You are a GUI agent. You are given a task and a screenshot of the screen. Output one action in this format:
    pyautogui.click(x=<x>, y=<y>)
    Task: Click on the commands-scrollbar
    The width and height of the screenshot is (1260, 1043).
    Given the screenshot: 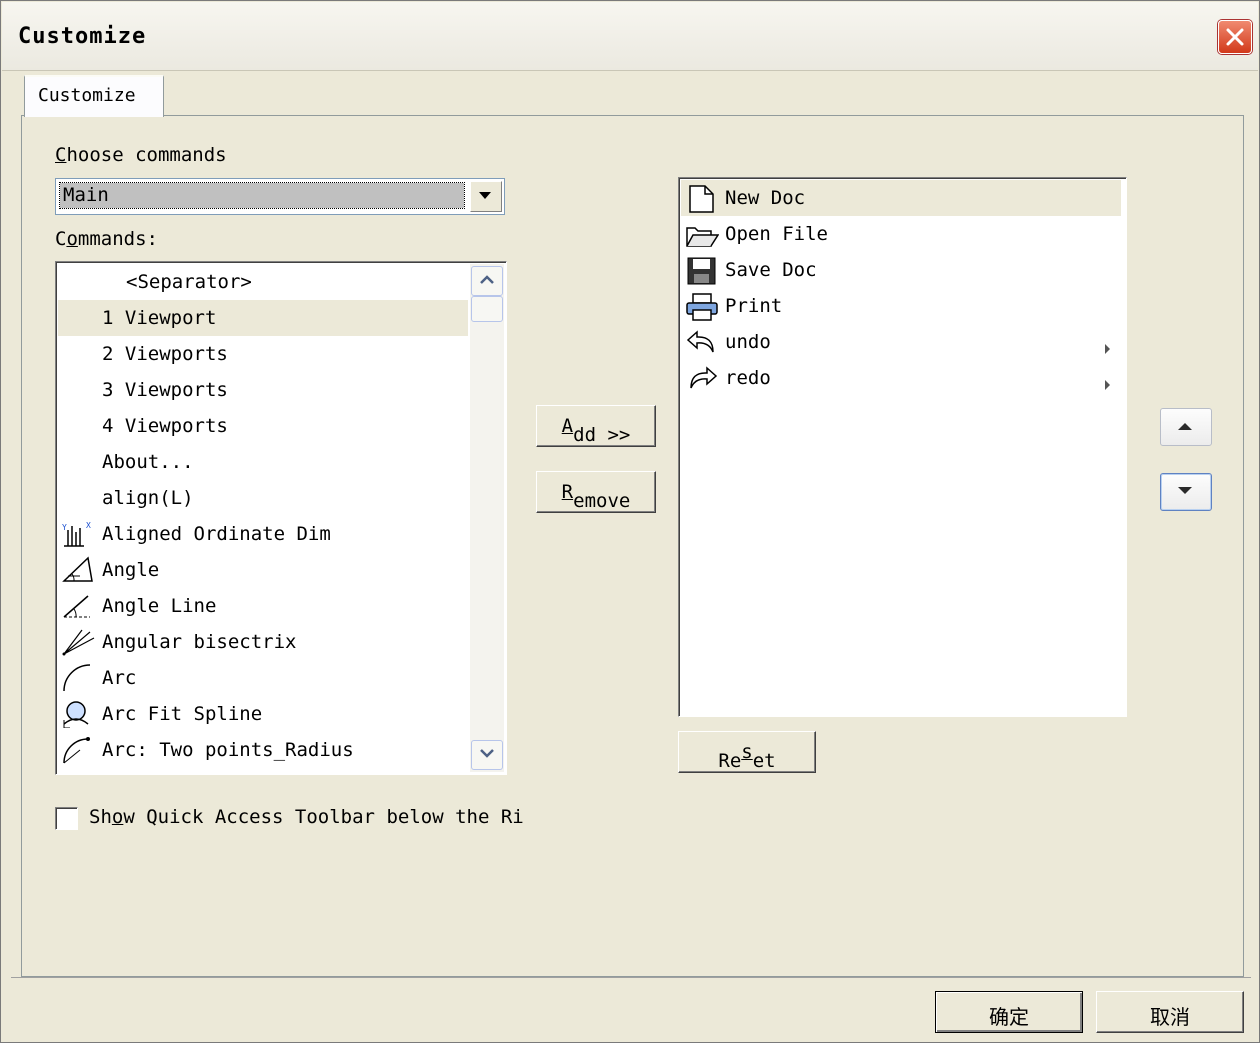 What is the action you would take?
    pyautogui.click(x=487, y=518)
    